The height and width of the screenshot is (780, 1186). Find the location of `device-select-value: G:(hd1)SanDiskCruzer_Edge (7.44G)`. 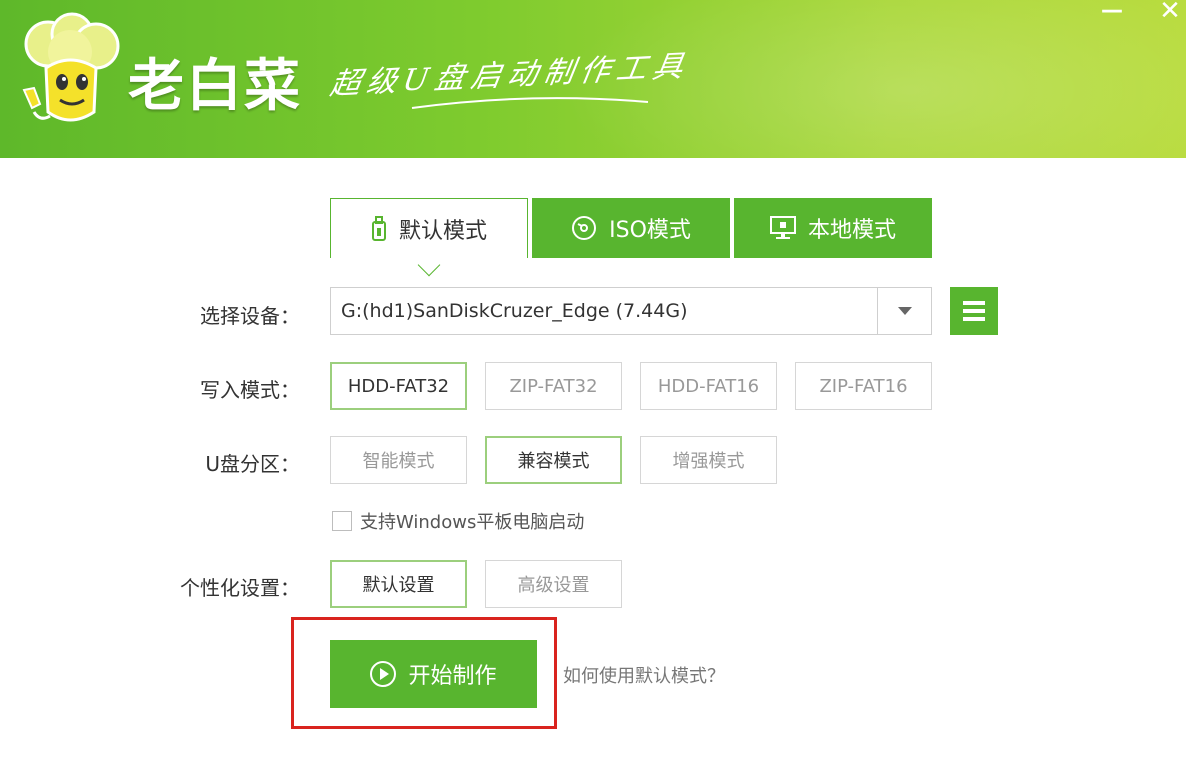

device-select-value: G:(hd1)SanDiskCruzer_Edge (7.44G) is located at coordinates (514, 311).